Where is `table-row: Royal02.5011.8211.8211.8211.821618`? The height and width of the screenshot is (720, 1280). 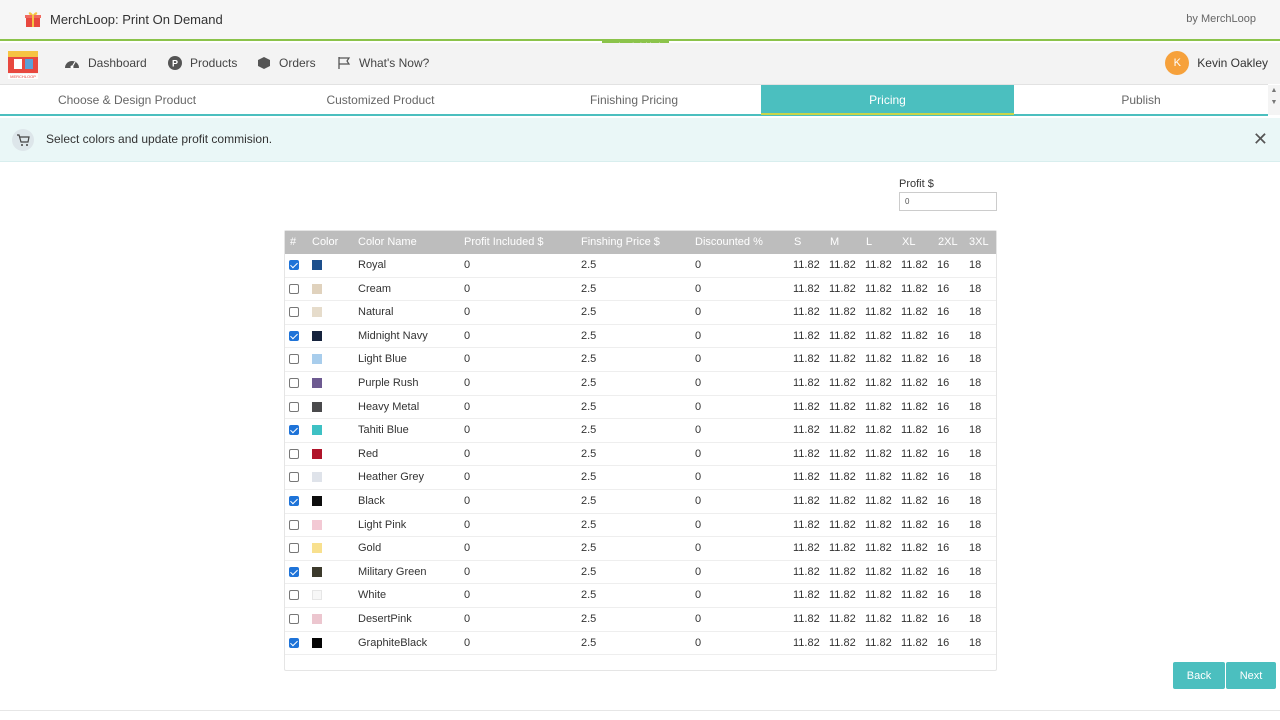
table-row: Royal02.5011.8211.8211.8211.821618 is located at coordinates (640, 266).